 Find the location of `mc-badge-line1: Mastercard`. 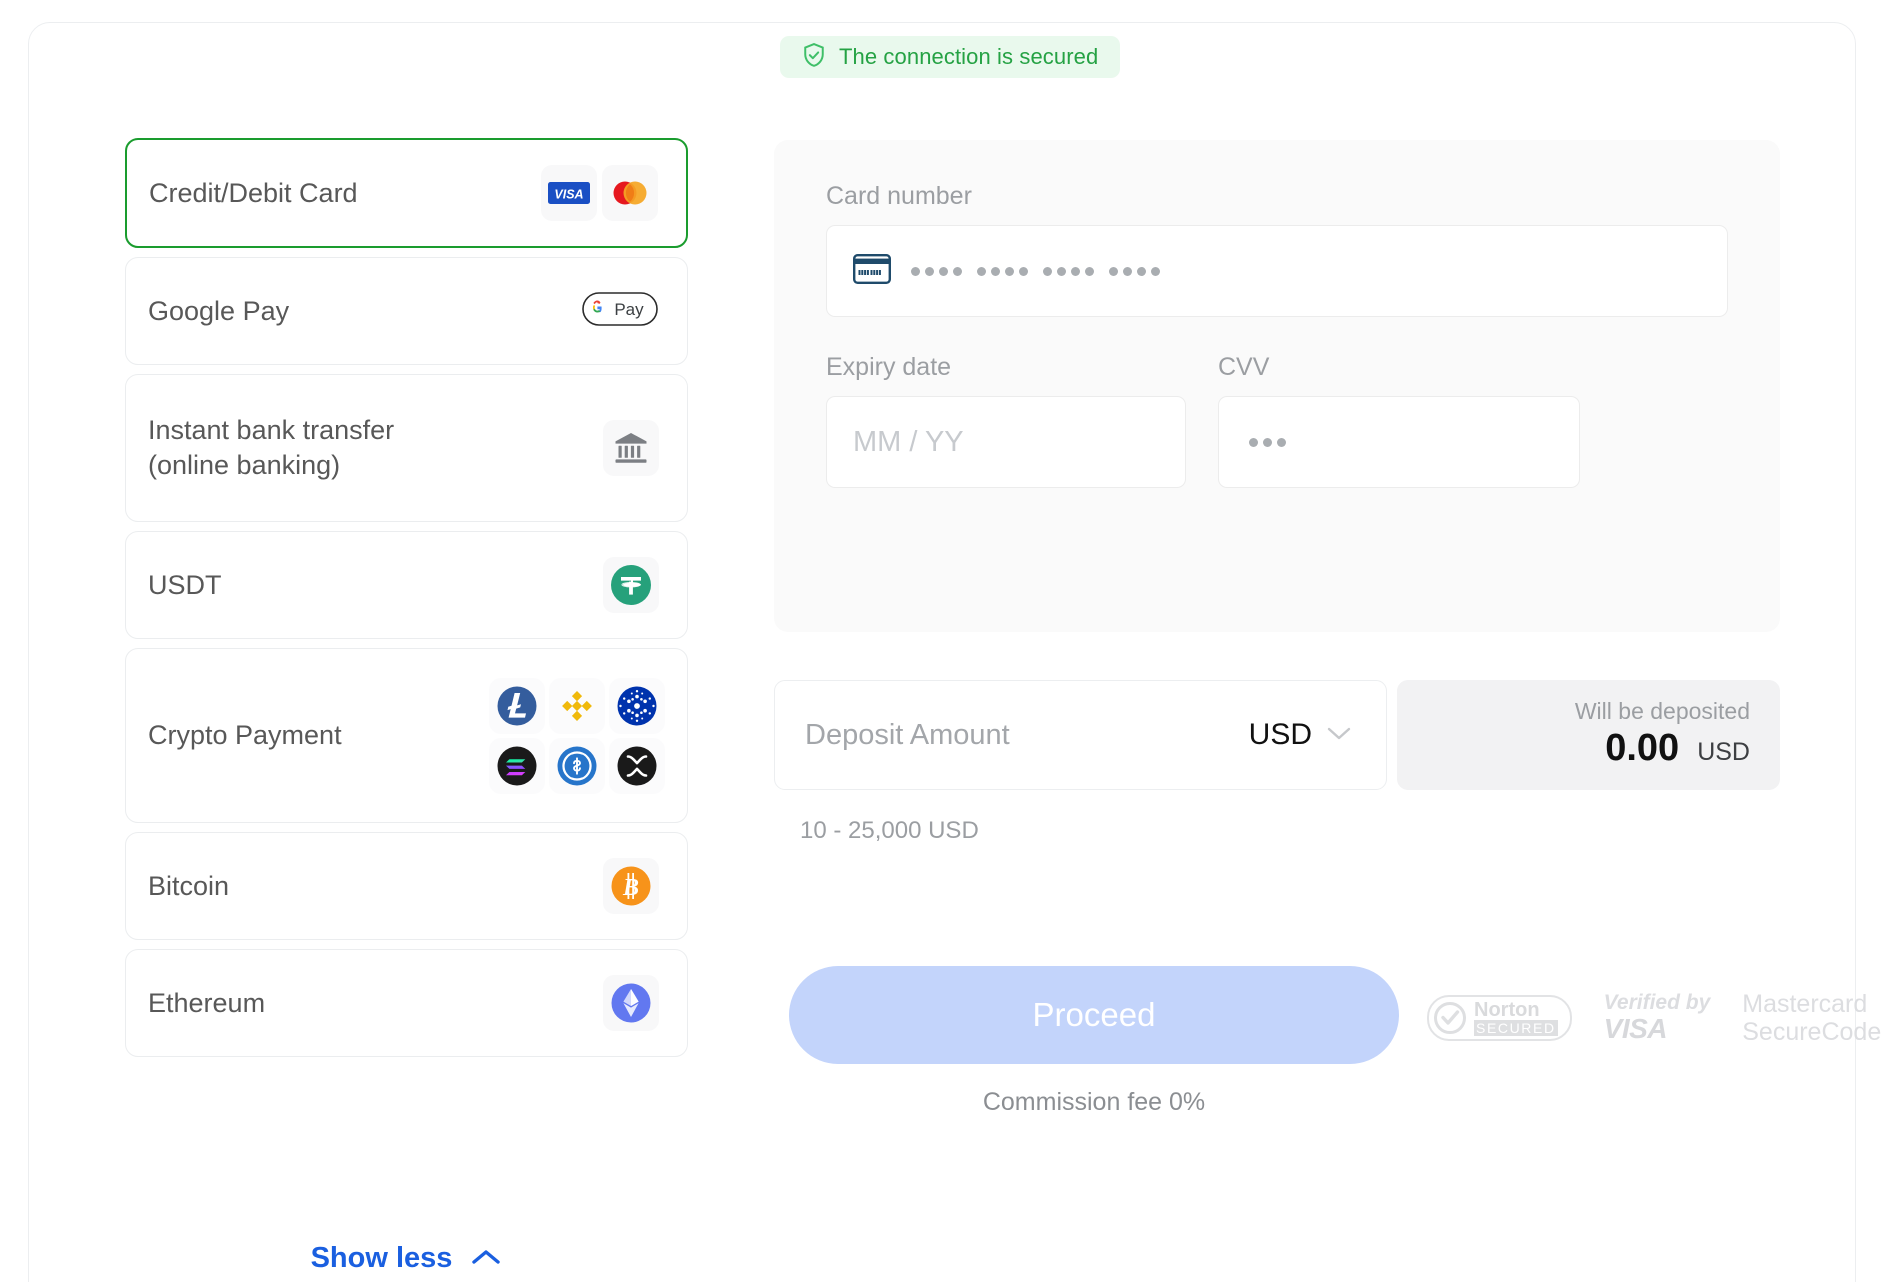

mc-badge-line1: Mastercard is located at coordinates (1805, 1004).